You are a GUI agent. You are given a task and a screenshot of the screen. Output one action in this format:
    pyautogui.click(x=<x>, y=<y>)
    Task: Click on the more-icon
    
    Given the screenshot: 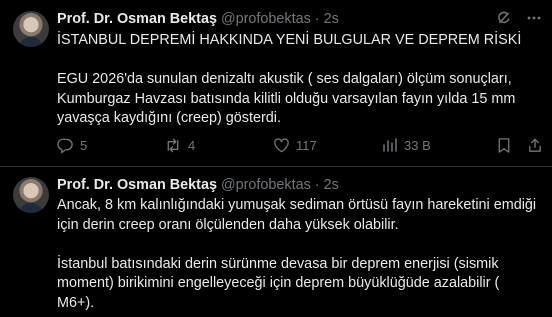 What is the action you would take?
    pyautogui.click(x=534, y=18)
    